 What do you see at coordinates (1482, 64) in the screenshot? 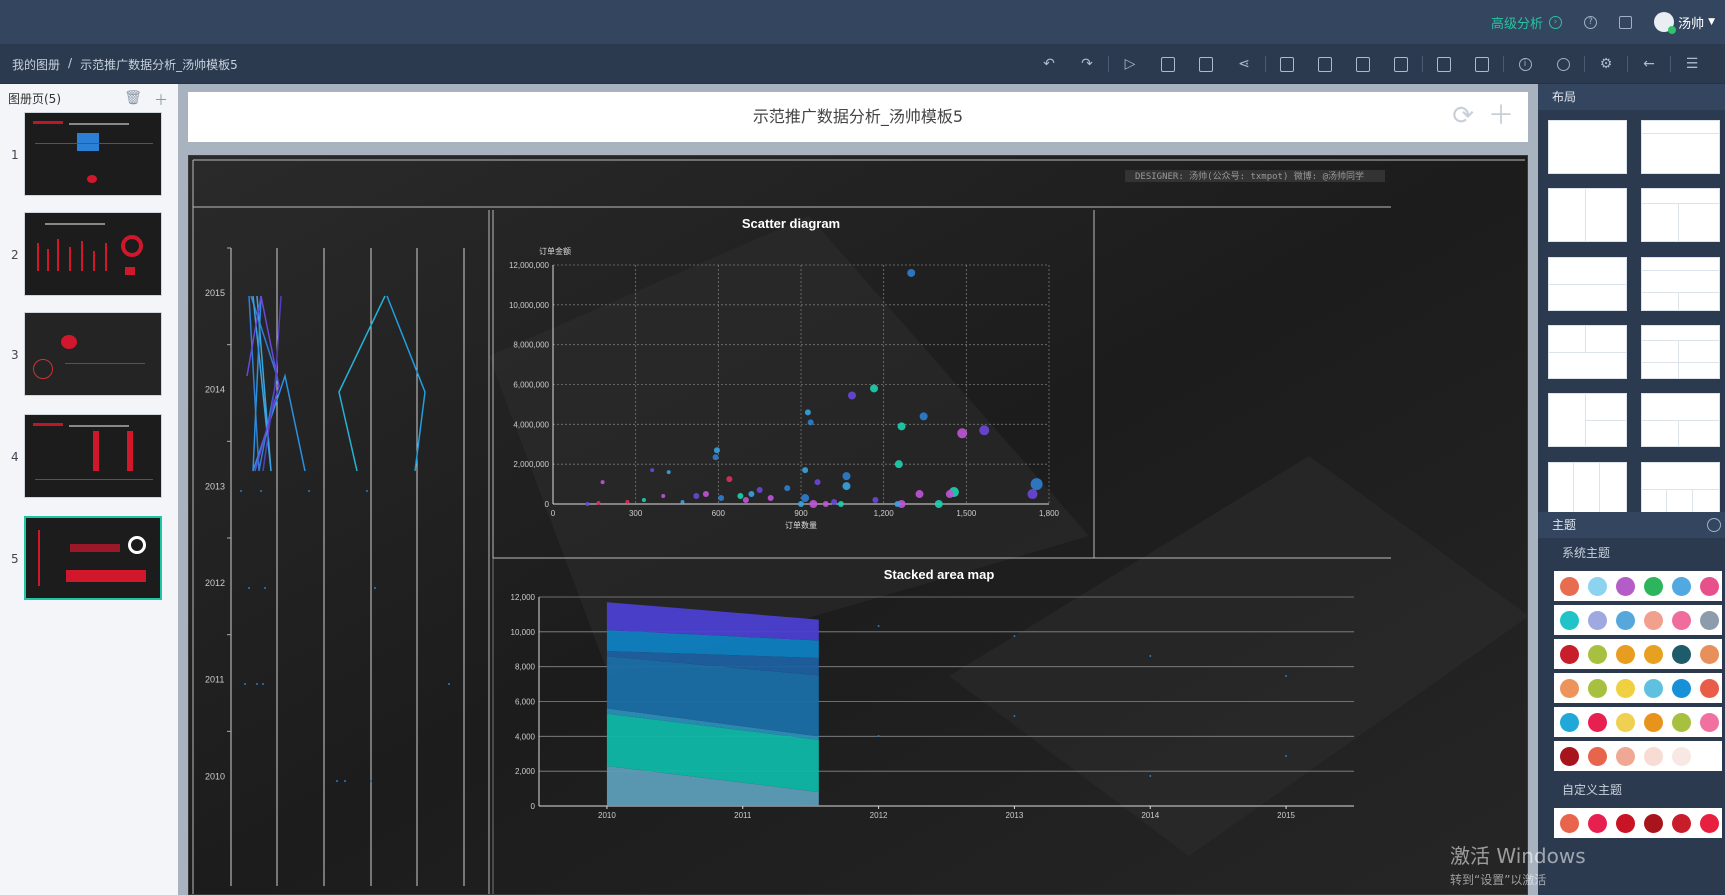
I see `template-icon` at bounding box center [1482, 64].